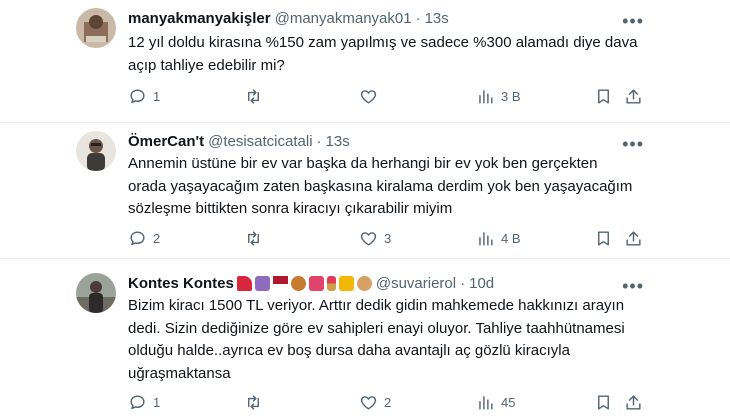 The image size is (730, 420). What do you see at coordinates (298, 283) in the screenshot?
I see `violin-icon` at bounding box center [298, 283].